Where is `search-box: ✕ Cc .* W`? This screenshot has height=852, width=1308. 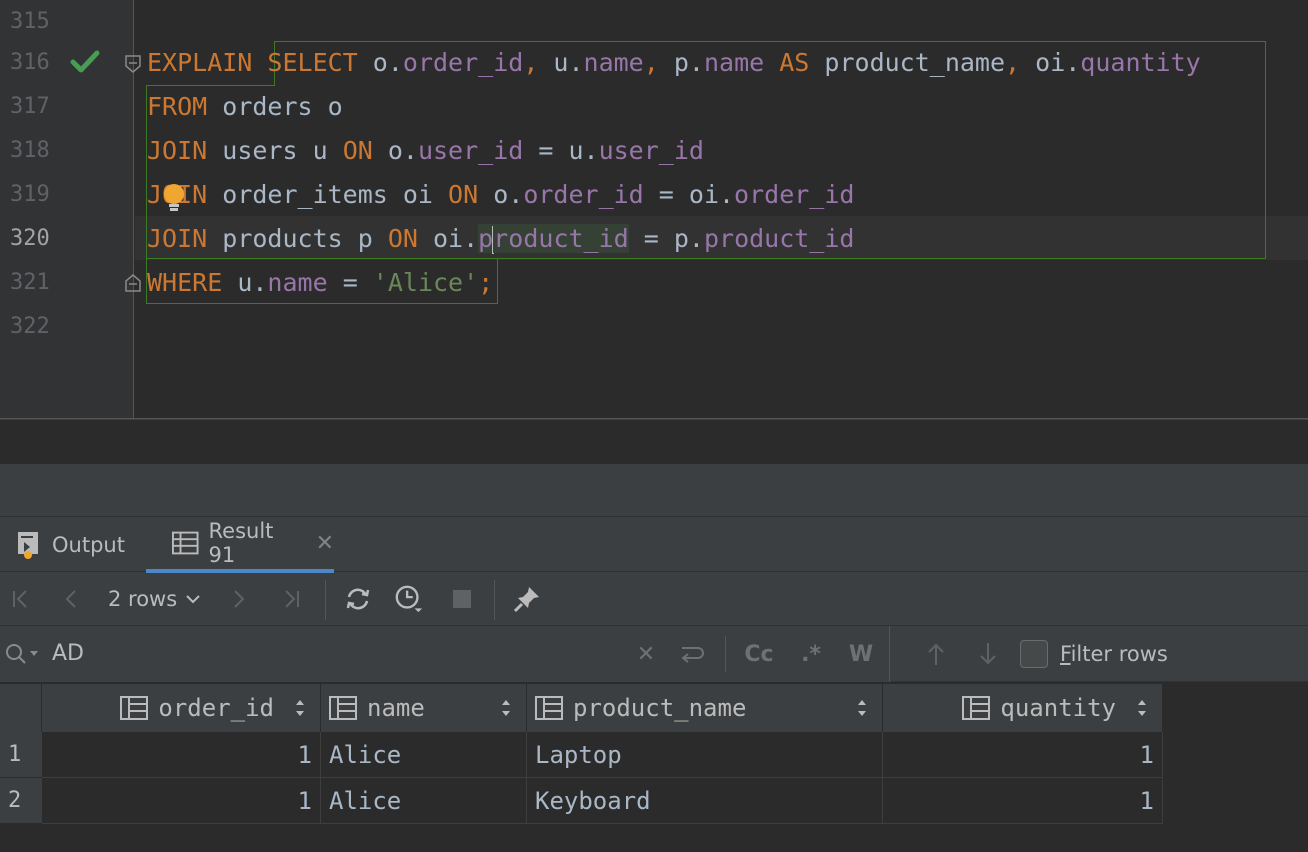 search-box: ✕ Cc .* W is located at coordinates (445, 654).